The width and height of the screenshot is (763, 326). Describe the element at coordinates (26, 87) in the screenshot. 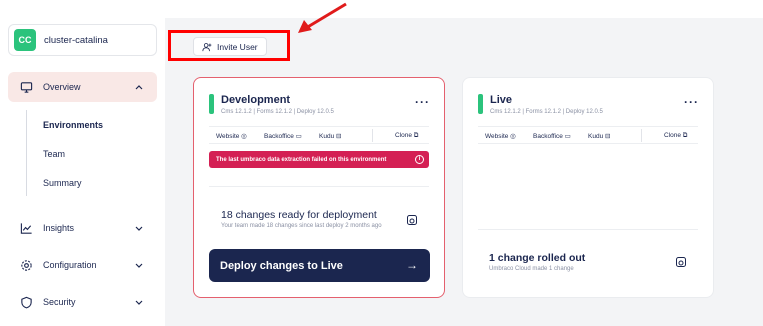

I see `monitor-icon` at that location.